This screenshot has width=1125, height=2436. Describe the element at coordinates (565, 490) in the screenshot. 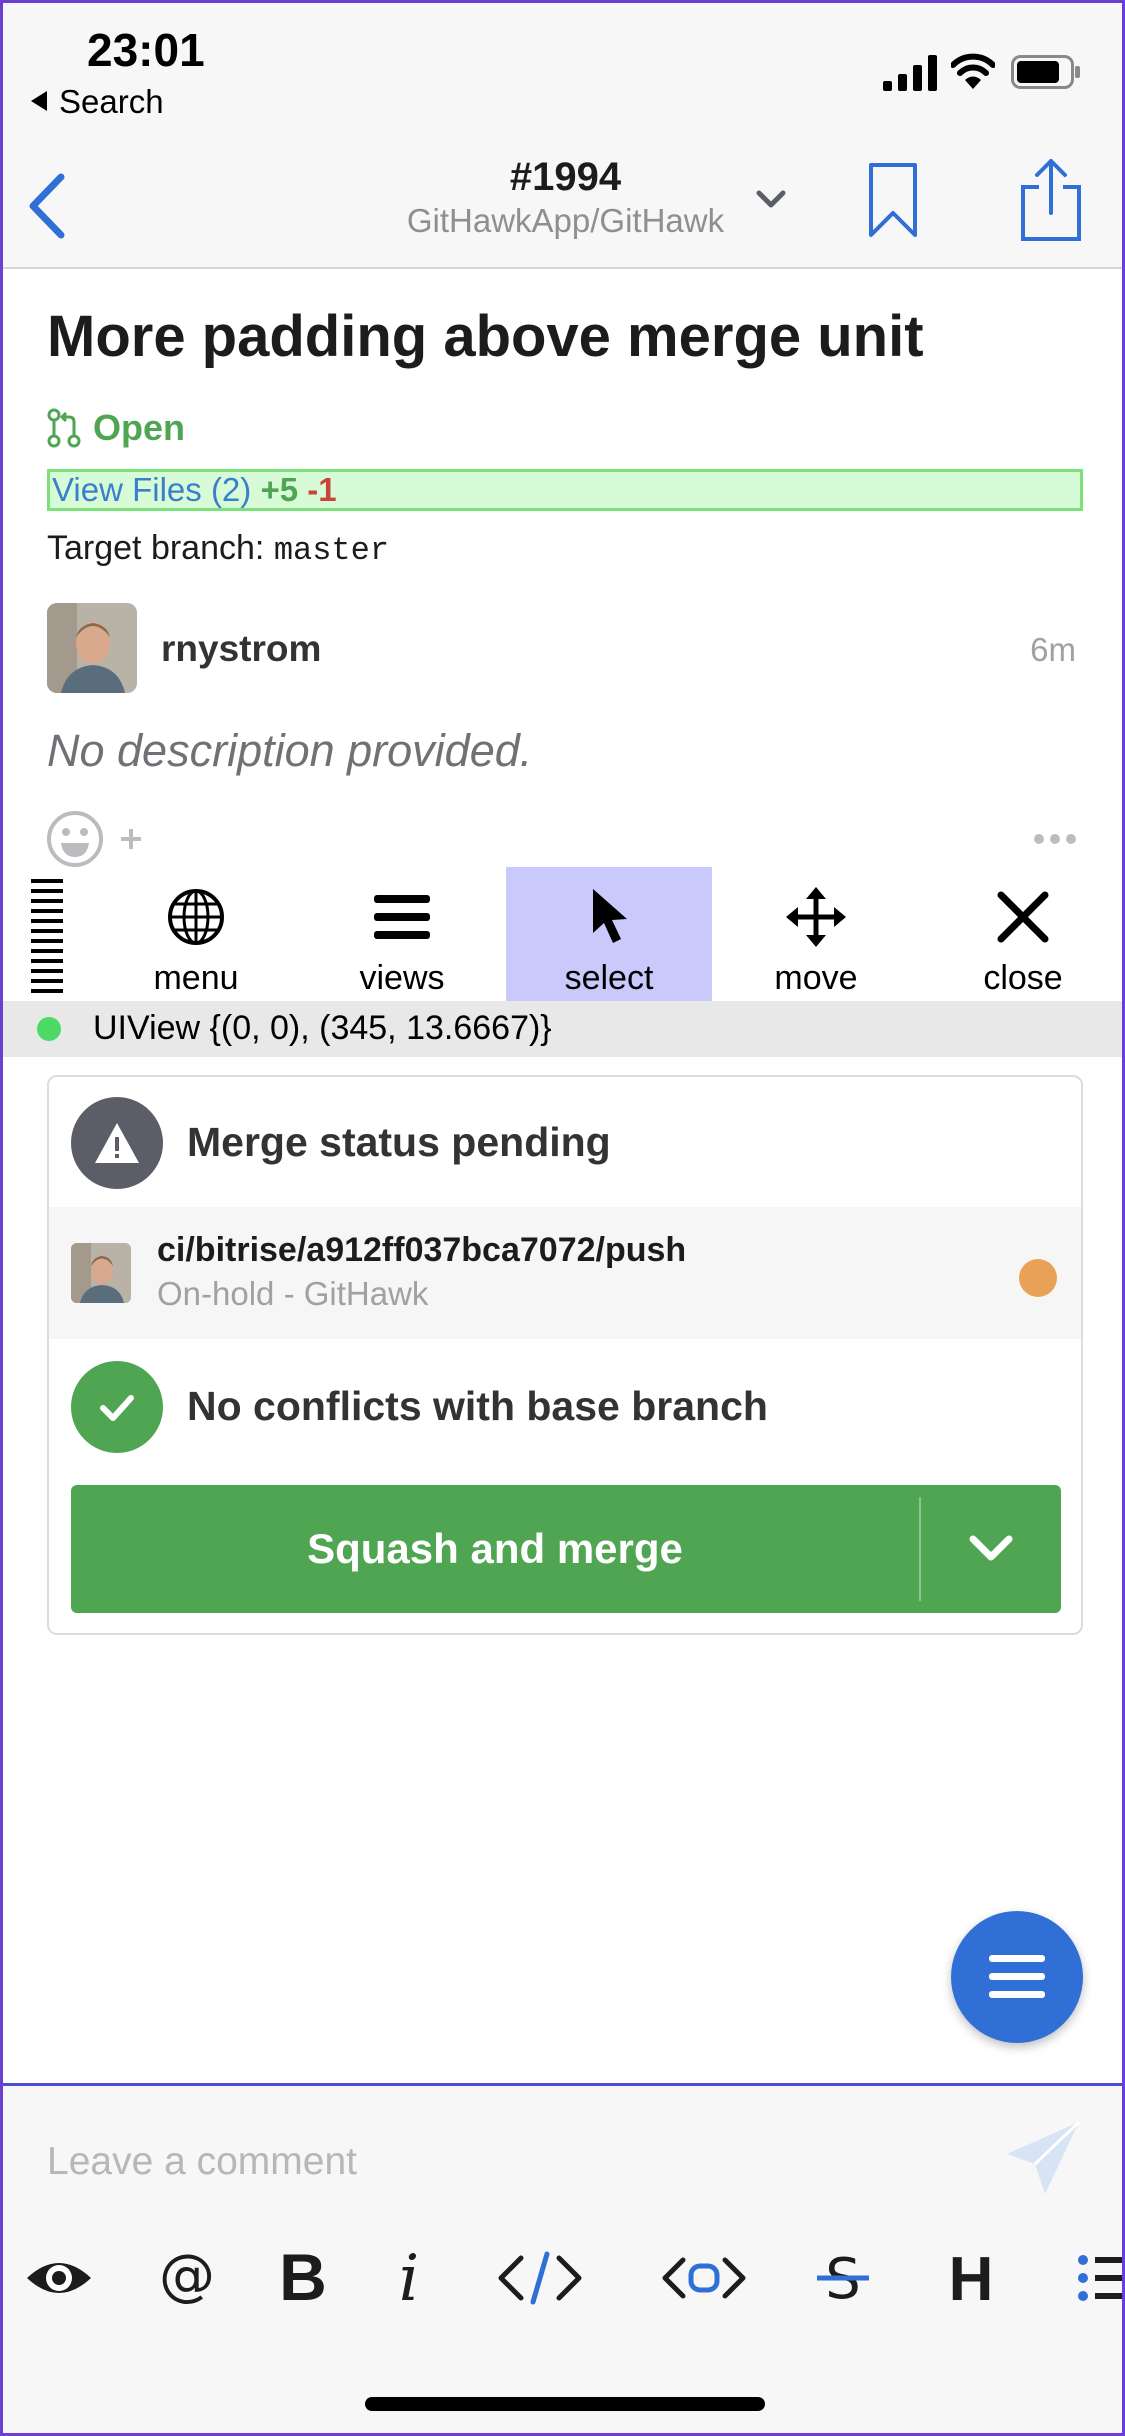

I see `view-files-button: View Files (2) +5 -1` at that location.